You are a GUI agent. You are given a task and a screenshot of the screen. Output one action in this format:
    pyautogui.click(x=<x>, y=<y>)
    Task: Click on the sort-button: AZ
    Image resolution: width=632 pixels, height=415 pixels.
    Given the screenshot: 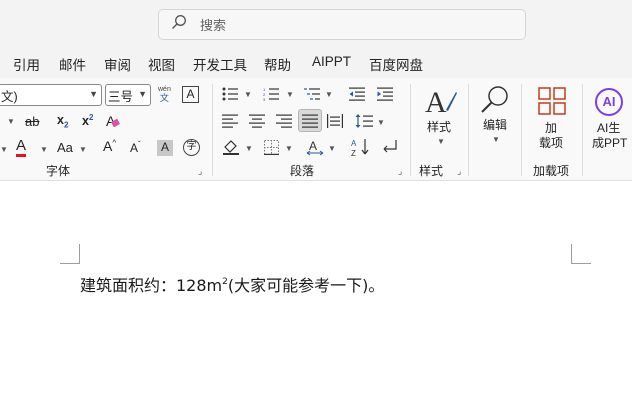 What is the action you would take?
    pyautogui.click(x=361, y=148)
    